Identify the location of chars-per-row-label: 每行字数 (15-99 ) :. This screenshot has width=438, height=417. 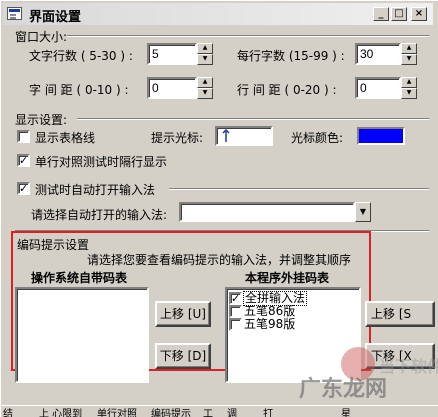
(291, 56).